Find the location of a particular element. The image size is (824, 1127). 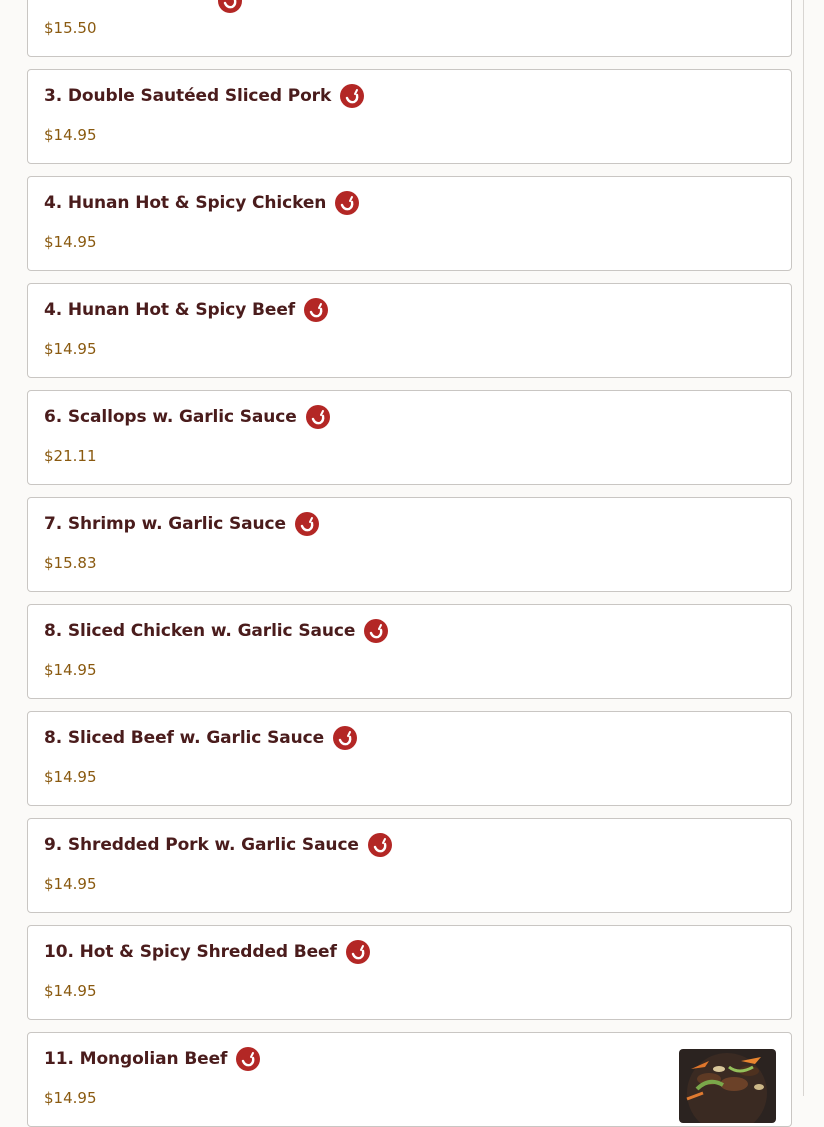

menu-item-card: $15.50 is located at coordinates (409, 28).